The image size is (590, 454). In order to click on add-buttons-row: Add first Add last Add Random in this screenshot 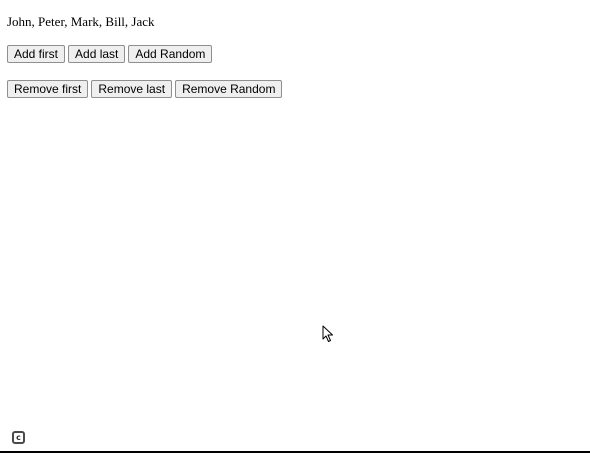, I will do `click(110, 54)`.